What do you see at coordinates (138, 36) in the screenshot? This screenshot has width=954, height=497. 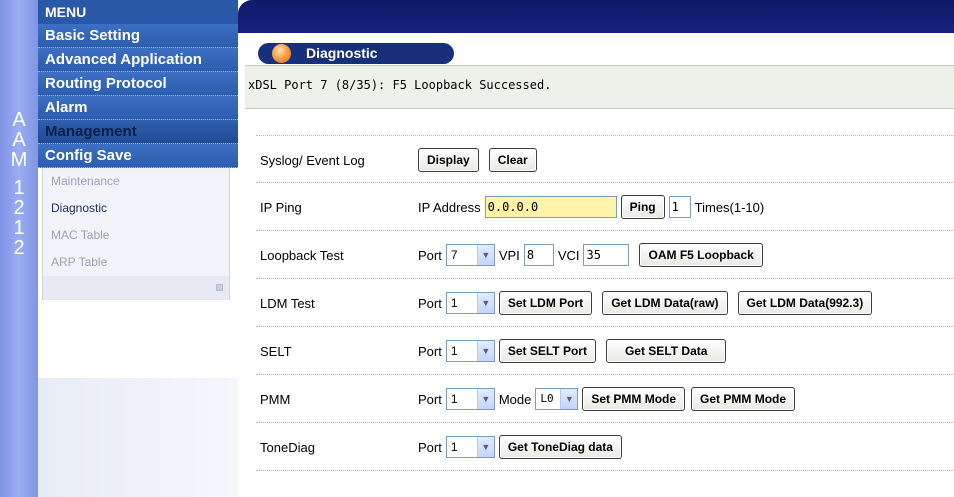 I see `menu-item-basic-setting: Basic Setting` at bounding box center [138, 36].